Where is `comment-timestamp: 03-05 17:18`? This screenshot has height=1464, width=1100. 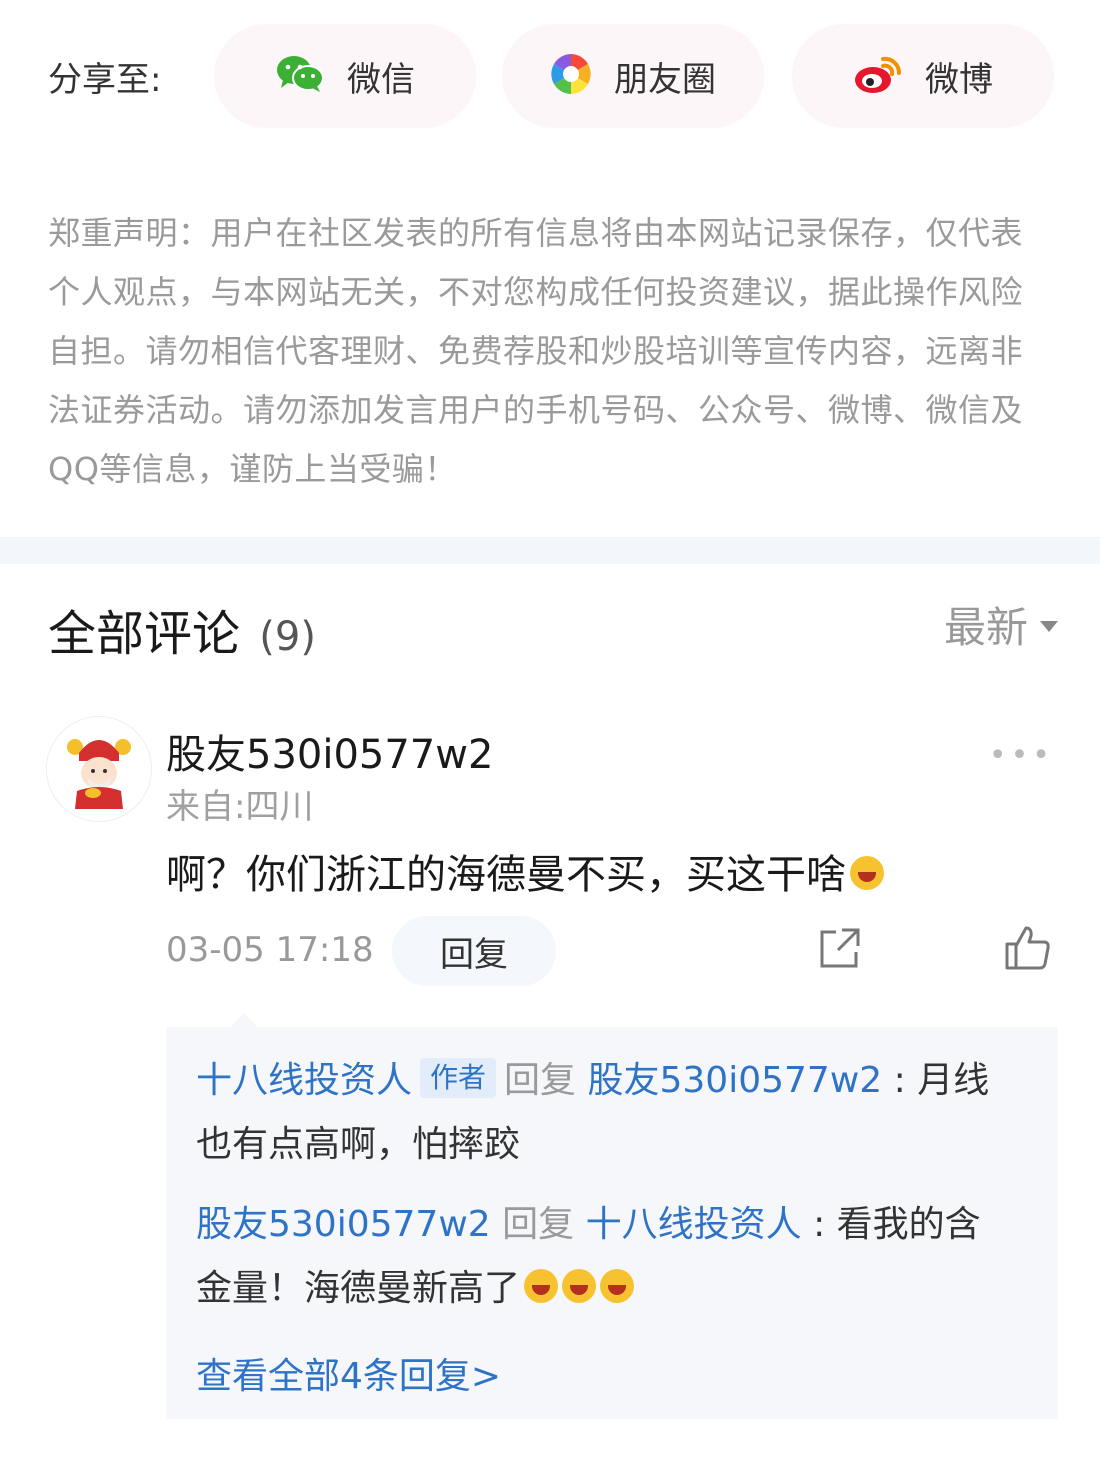
comment-timestamp: 03-05 17:18 is located at coordinates (270, 950).